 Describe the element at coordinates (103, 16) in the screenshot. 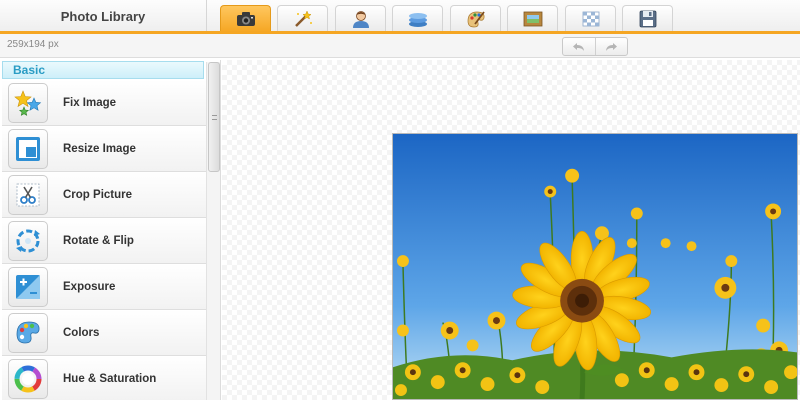

I see `app-title: Photo Library` at that location.